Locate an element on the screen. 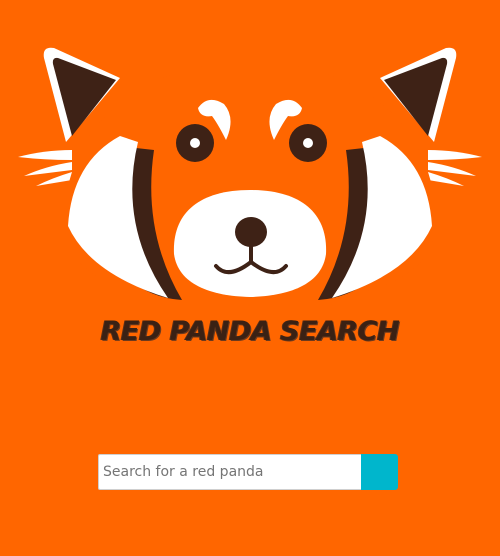  left-whiskers is located at coordinates (45, 168).